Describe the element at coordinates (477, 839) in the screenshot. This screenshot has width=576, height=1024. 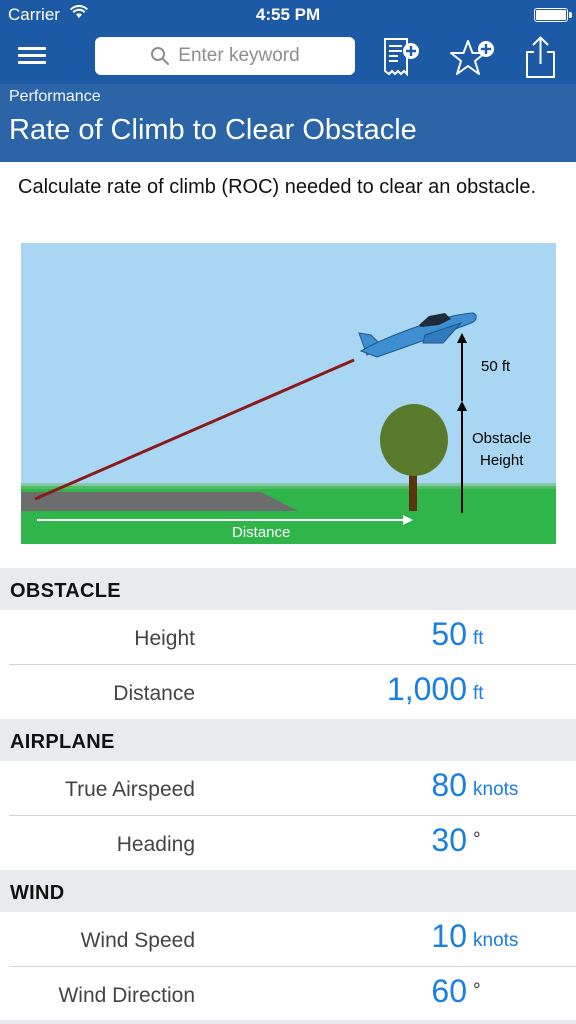
I see `heading-unit: °` at that location.